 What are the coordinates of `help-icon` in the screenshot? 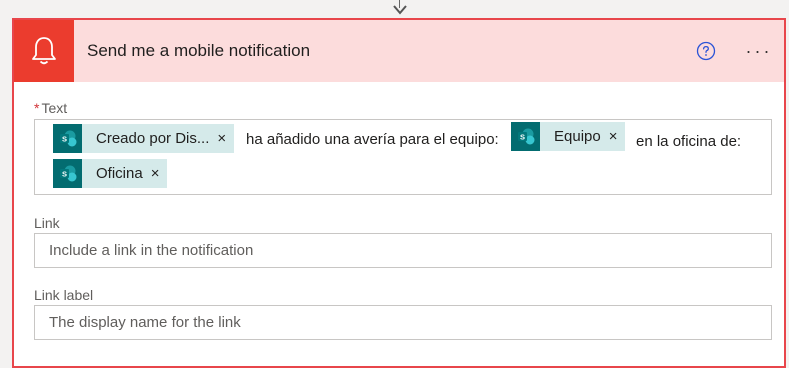 It's located at (706, 51).